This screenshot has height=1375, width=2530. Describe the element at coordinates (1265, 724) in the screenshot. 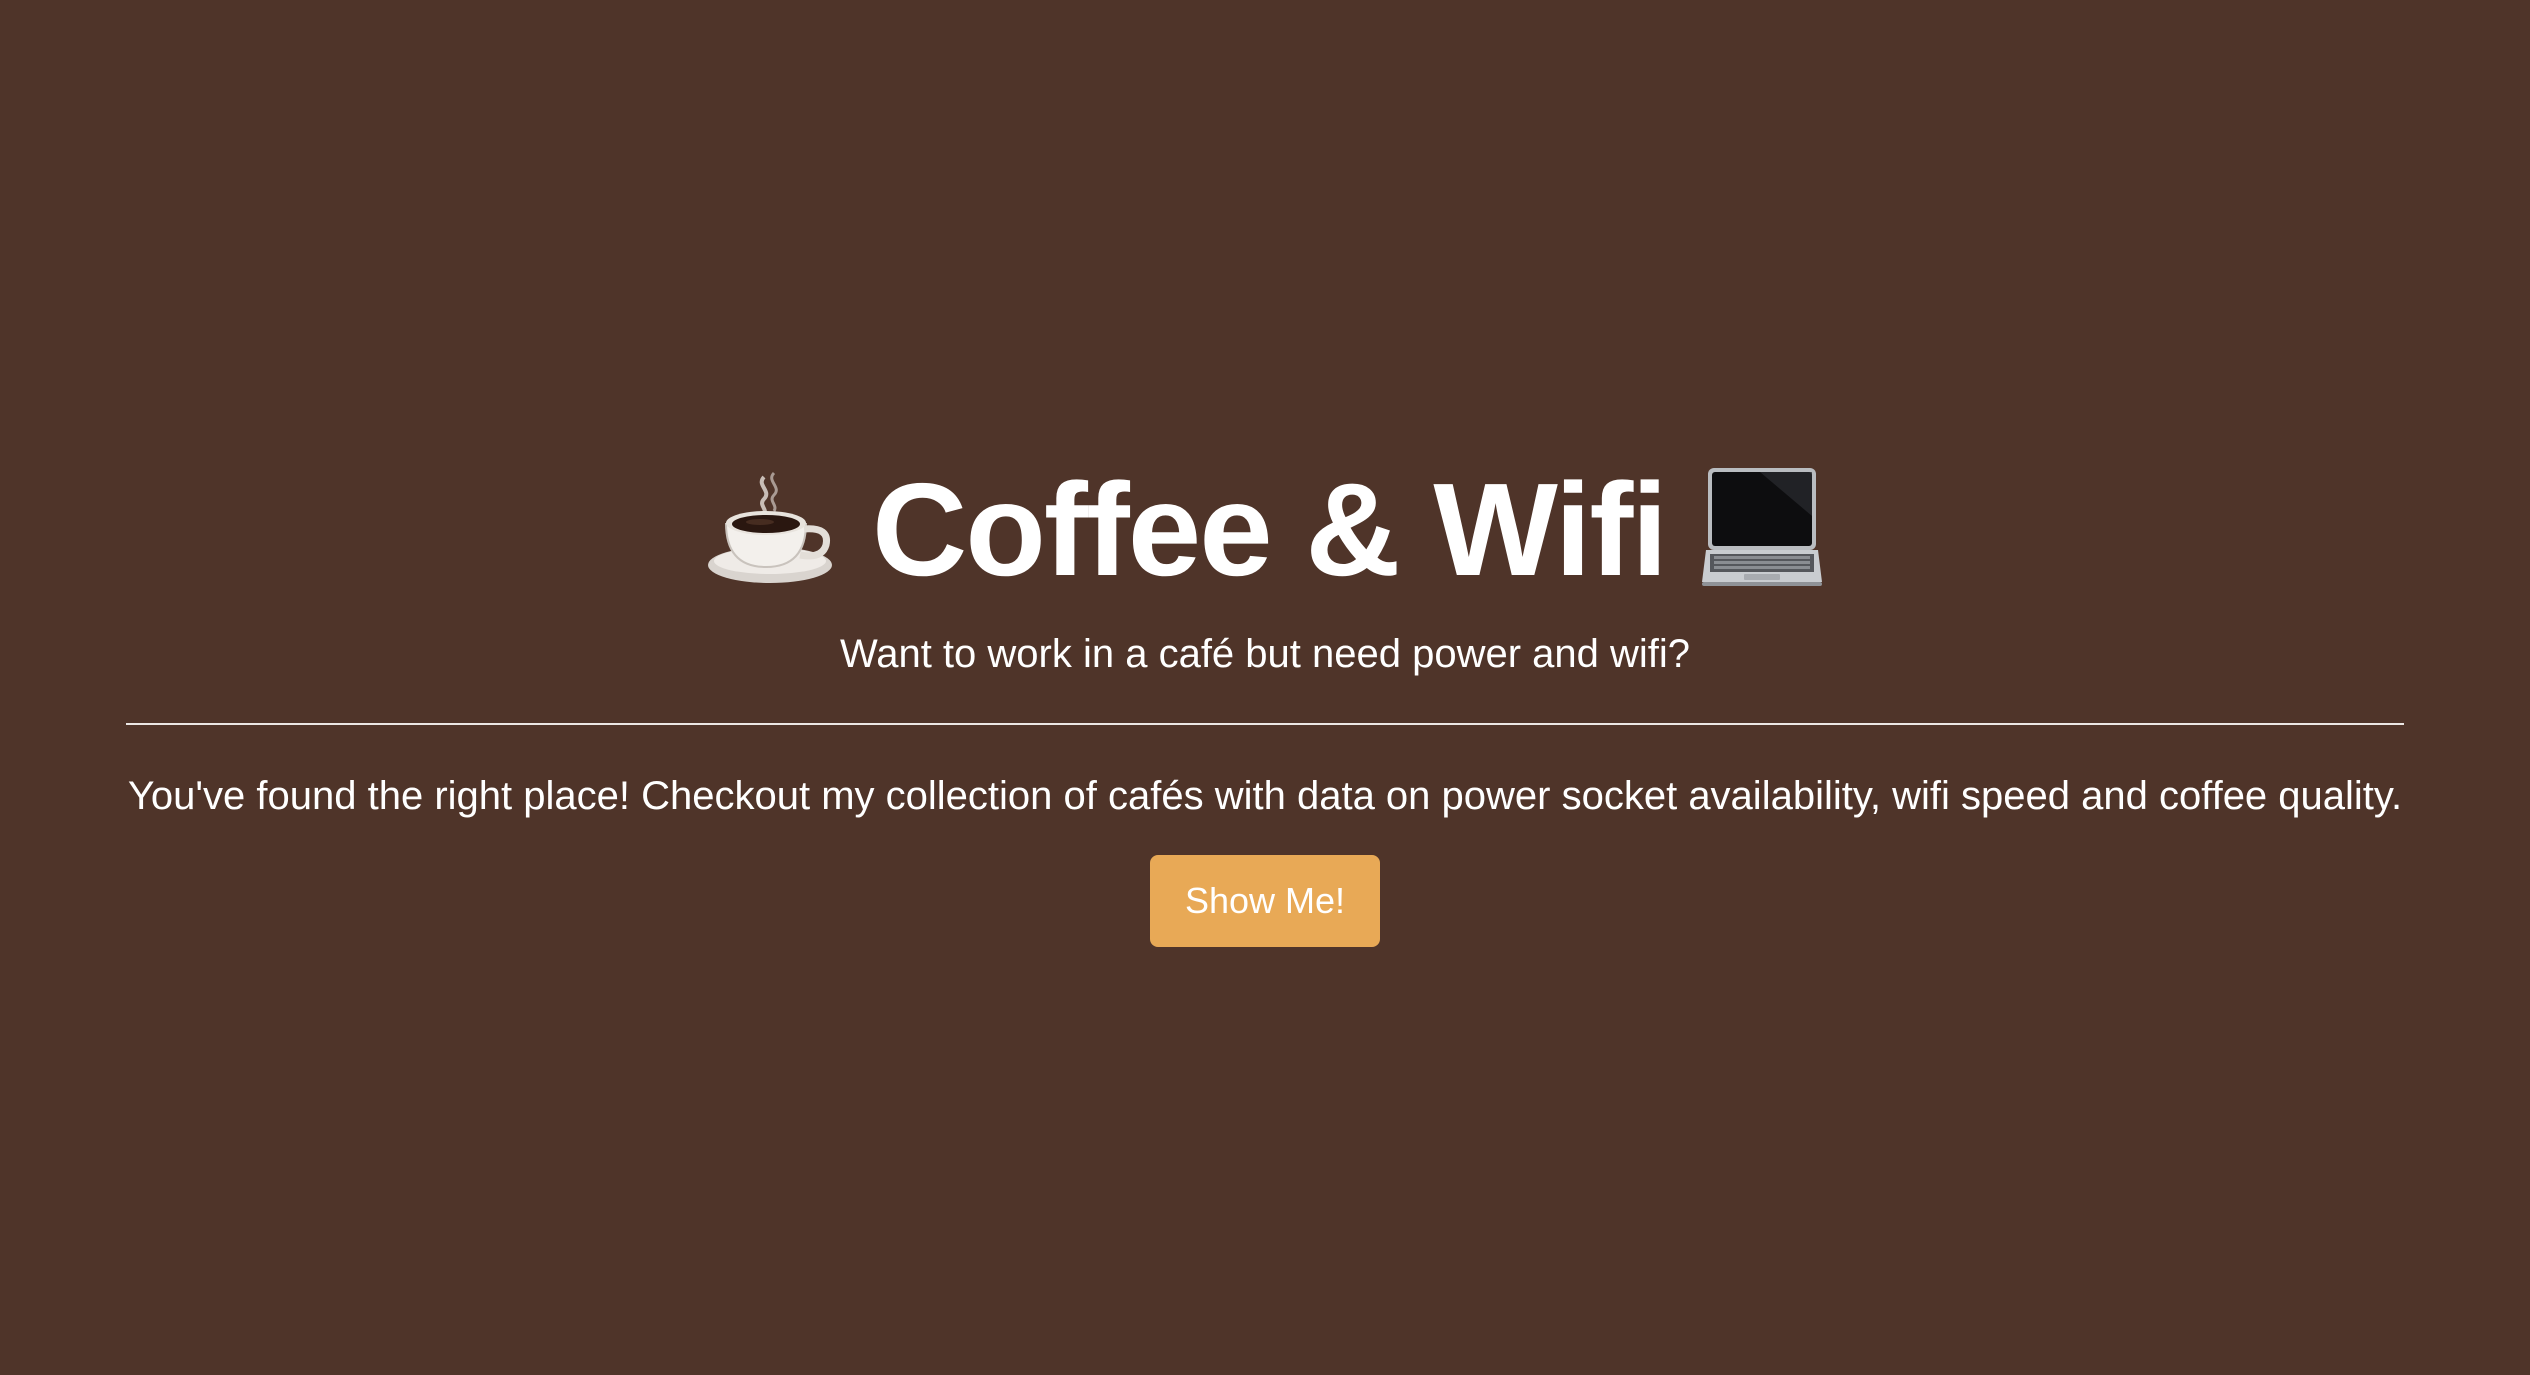

I see `divider` at that location.